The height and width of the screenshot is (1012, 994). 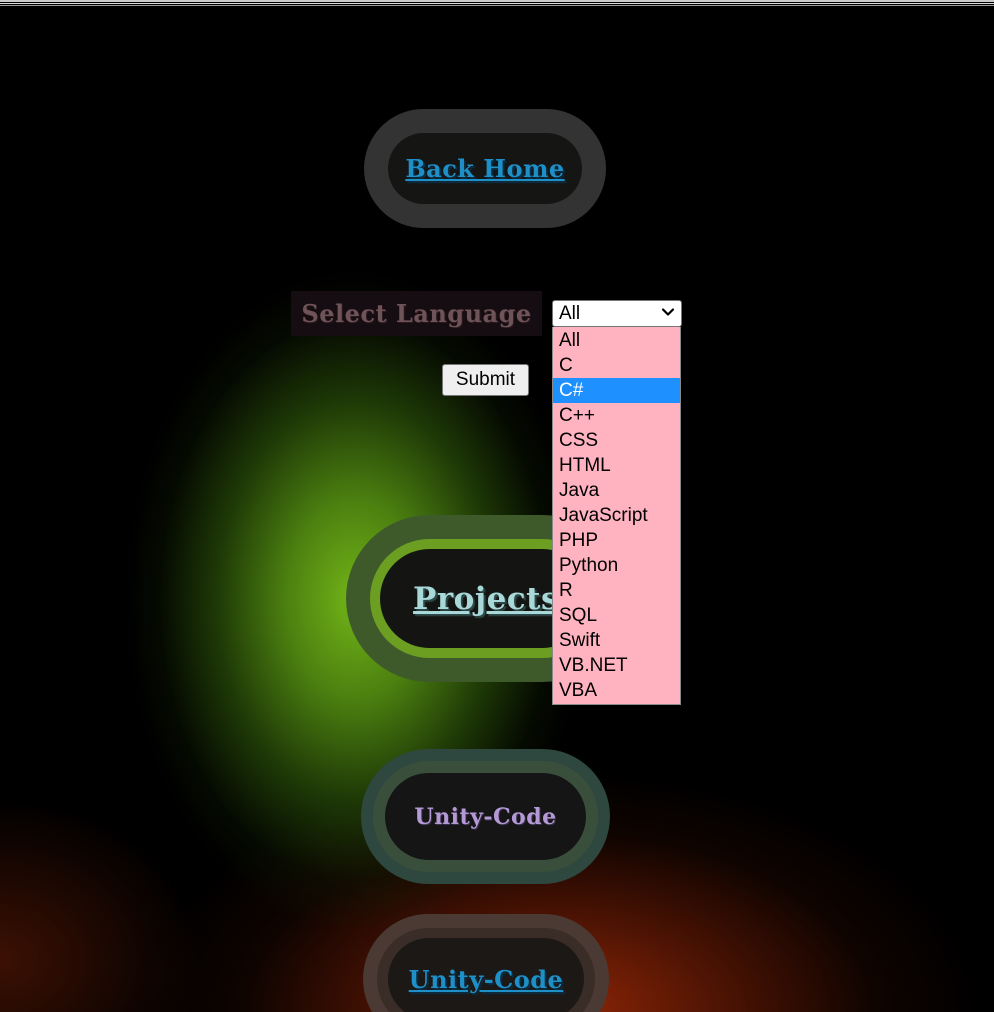 I want to click on dropdown-option: Python, so click(x=616, y=565).